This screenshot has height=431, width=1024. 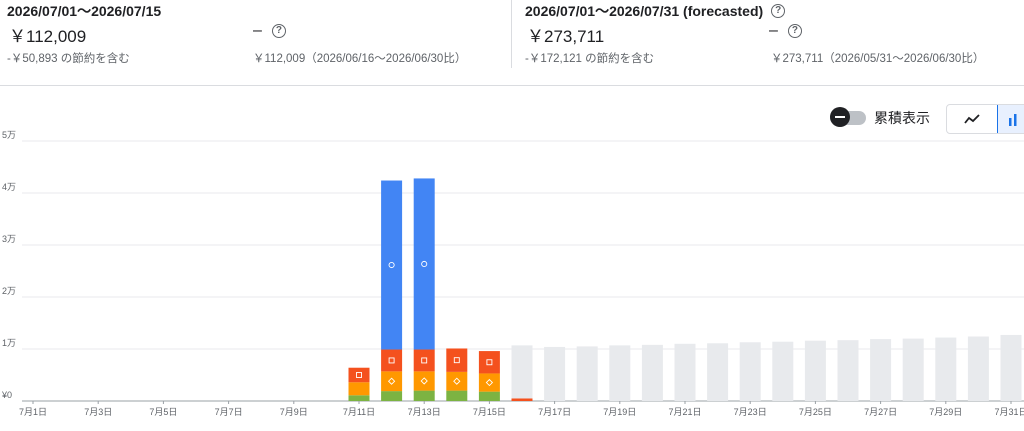 What do you see at coordinates (9, 187) in the screenshot?
I see `y-tick-label: 4万` at bounding box center [9, 187].